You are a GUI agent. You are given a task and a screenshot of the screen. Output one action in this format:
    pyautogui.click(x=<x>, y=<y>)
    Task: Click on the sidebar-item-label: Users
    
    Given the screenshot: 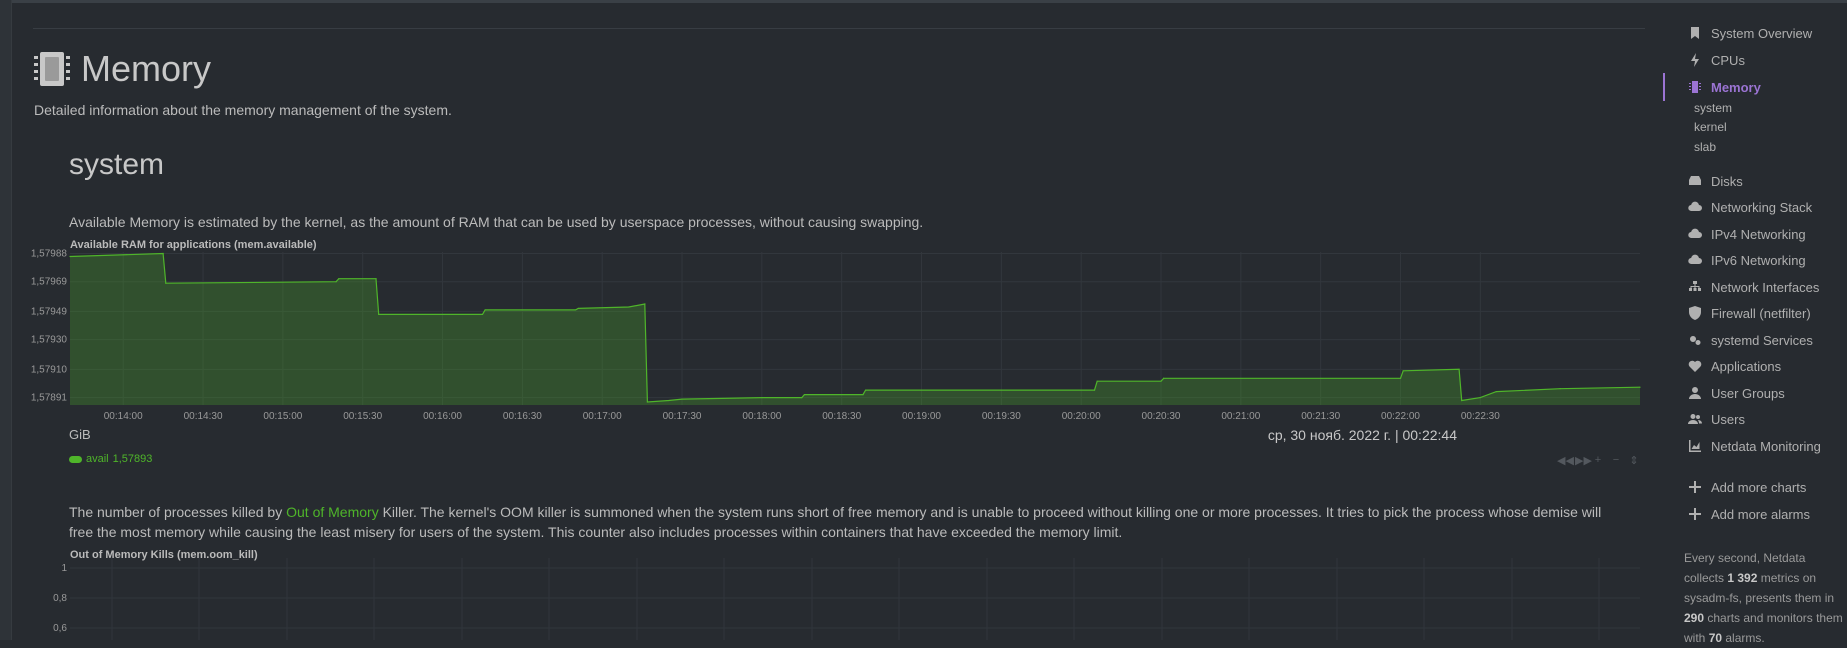 What is the action you would take?
    pyautogui.click(x=1728, y=419)
    